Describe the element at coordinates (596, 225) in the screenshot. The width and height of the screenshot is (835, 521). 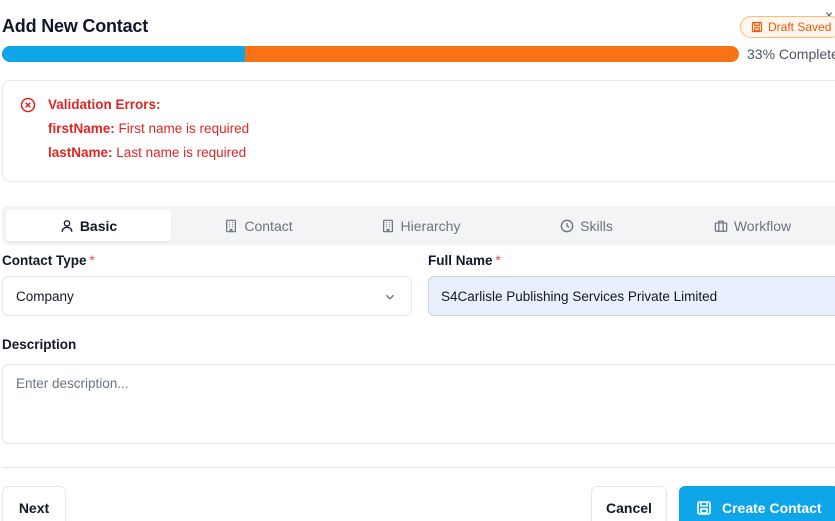
I see `tab-label: Skills` at that location.